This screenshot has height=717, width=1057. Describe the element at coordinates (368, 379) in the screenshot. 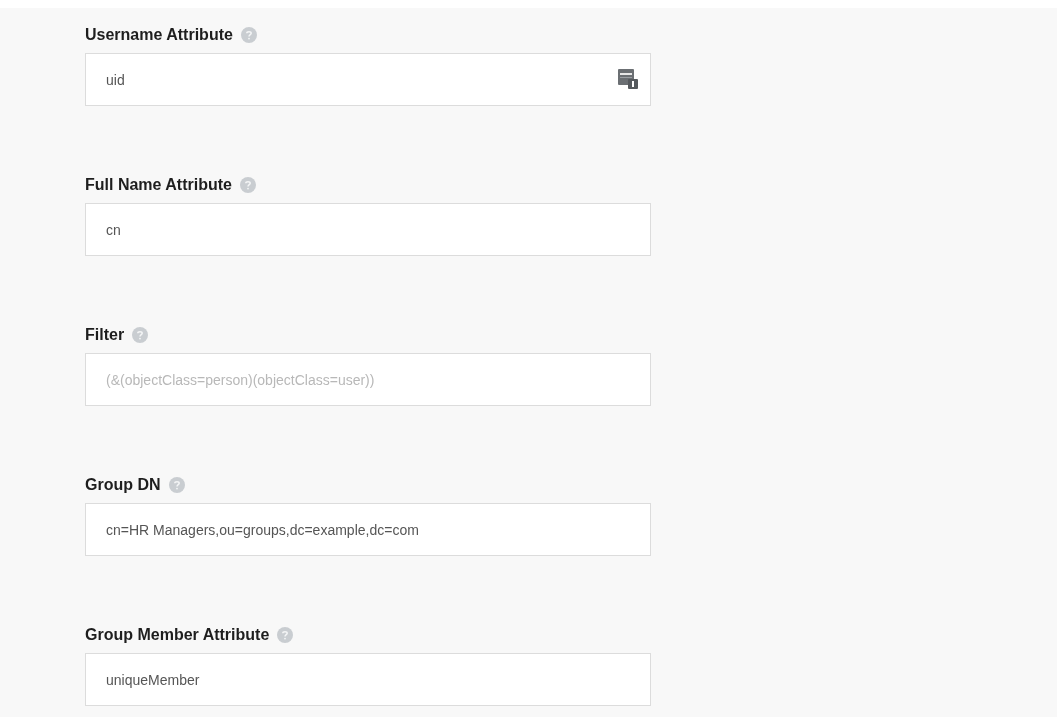

I see `text-field: (&(objectClass=person)(objectClass=user))` at that location.